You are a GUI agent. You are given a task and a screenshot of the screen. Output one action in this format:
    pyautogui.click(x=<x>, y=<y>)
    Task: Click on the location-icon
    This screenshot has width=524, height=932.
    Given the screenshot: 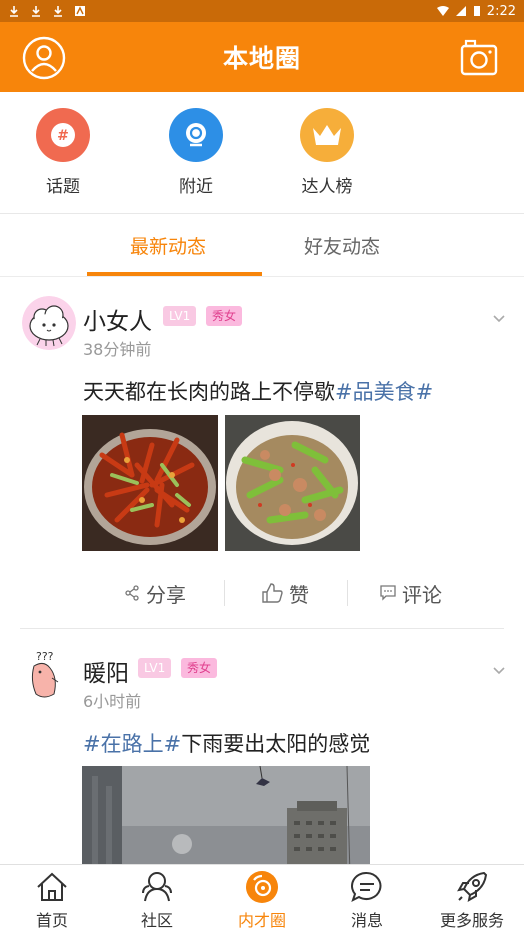 What is the action you would take?
    pyautogui.click(x=196, y=135)
    